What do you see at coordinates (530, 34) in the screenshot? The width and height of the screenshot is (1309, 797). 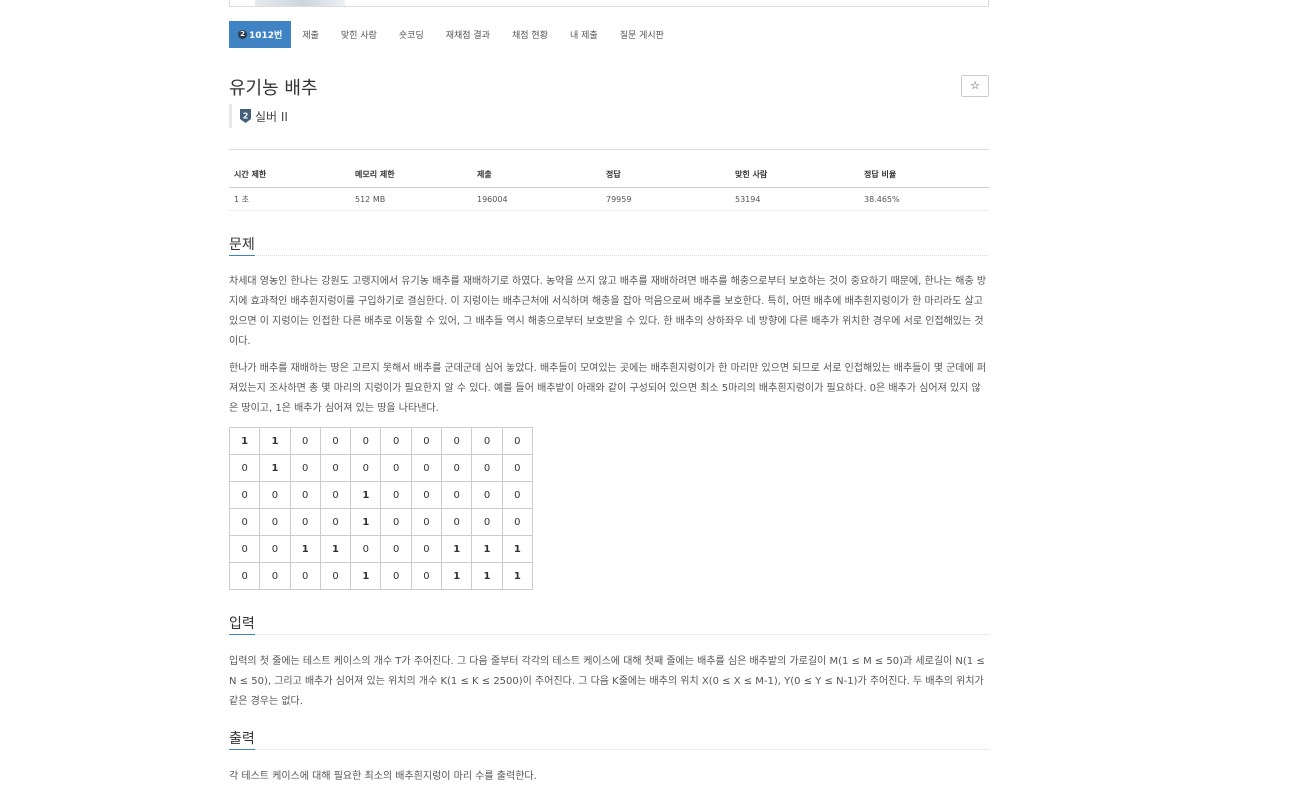 I see `nav-tab-judge-status: 채점 현황` at bounding box center [530, 34].